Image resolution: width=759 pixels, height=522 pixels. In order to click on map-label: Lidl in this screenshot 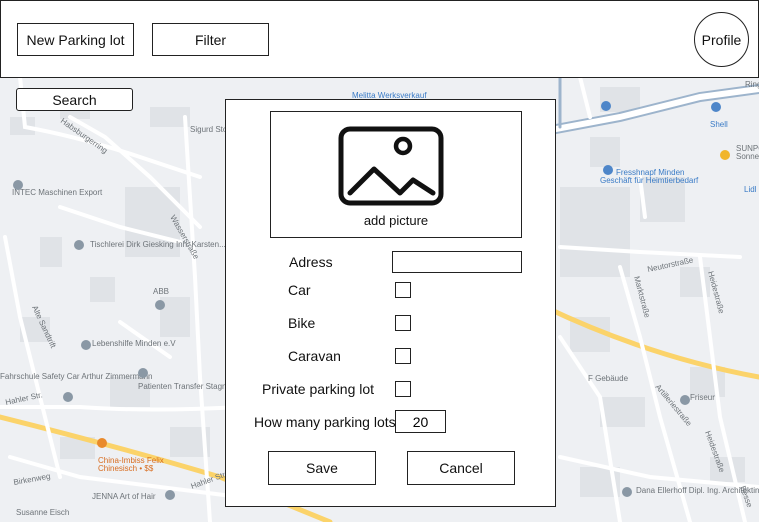, I will do `click(750, 189)`.